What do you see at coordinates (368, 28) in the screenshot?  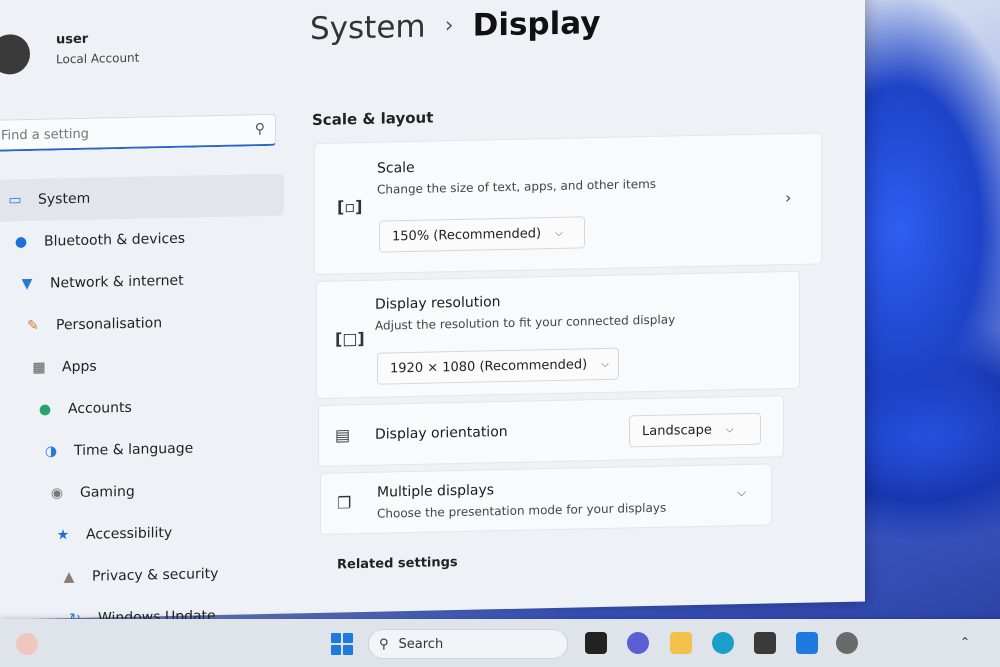 I see `breadcrumb-parent: System` at bounding box center [368, 28].